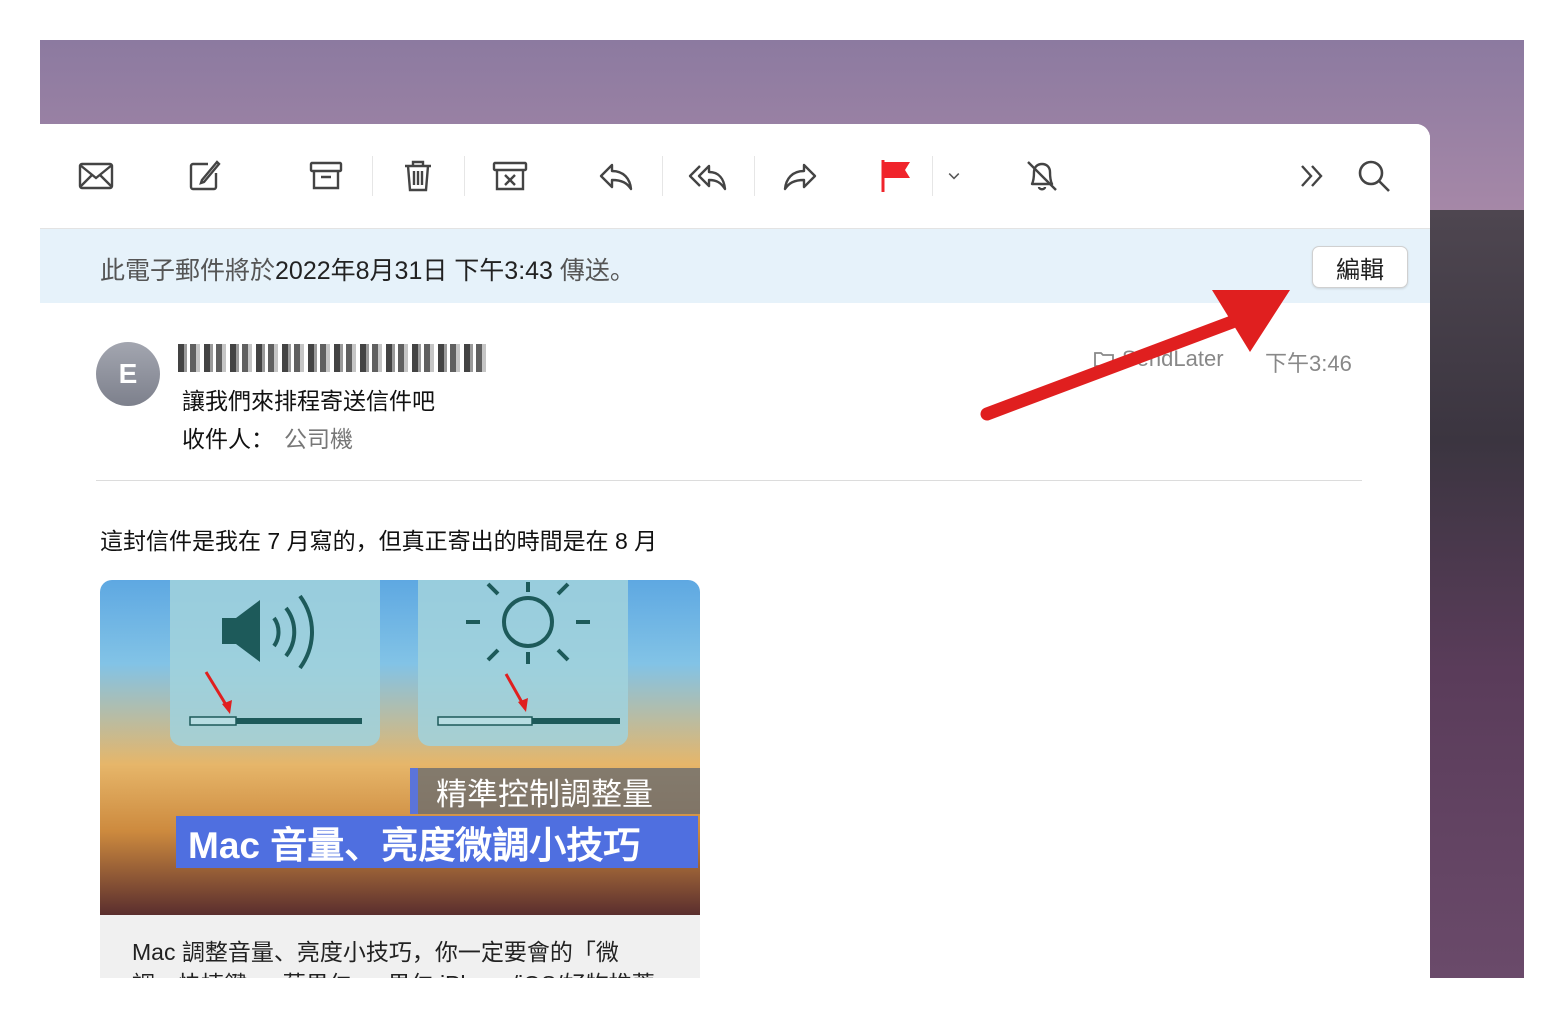  I want to click on brightness-panel, so click(523, 663).